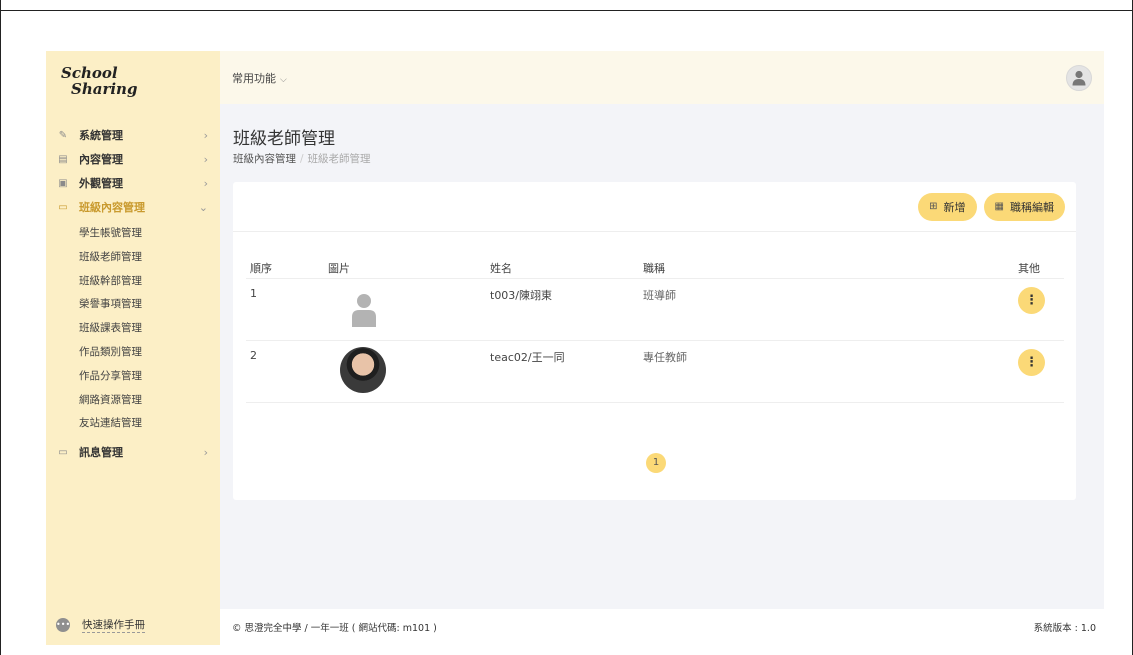 This screenshot has width=1133, height=655. I want to click on column-header-photo: 圖片, so click(339, 268).